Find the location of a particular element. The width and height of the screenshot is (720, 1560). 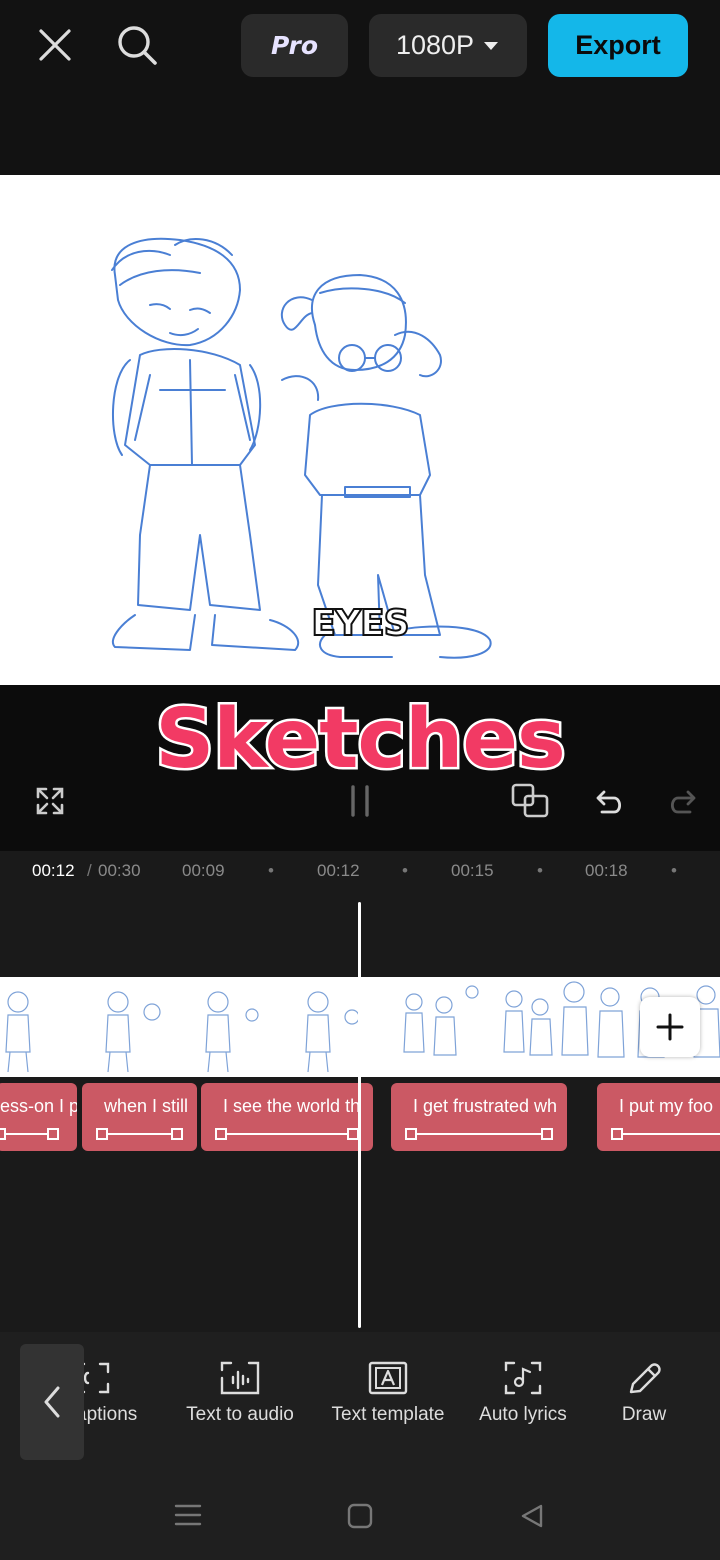

text-clip-label: I put my foo is located at coordinates (666, 1106).